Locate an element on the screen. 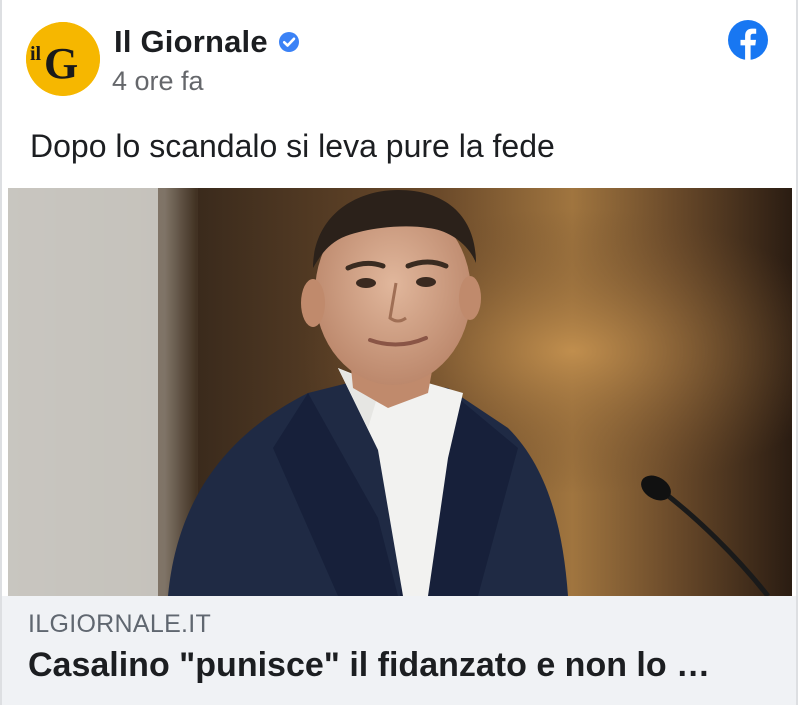 The height and width of the screenshot is (705, 798). svg-text: G is located at coordinates (61, 63).